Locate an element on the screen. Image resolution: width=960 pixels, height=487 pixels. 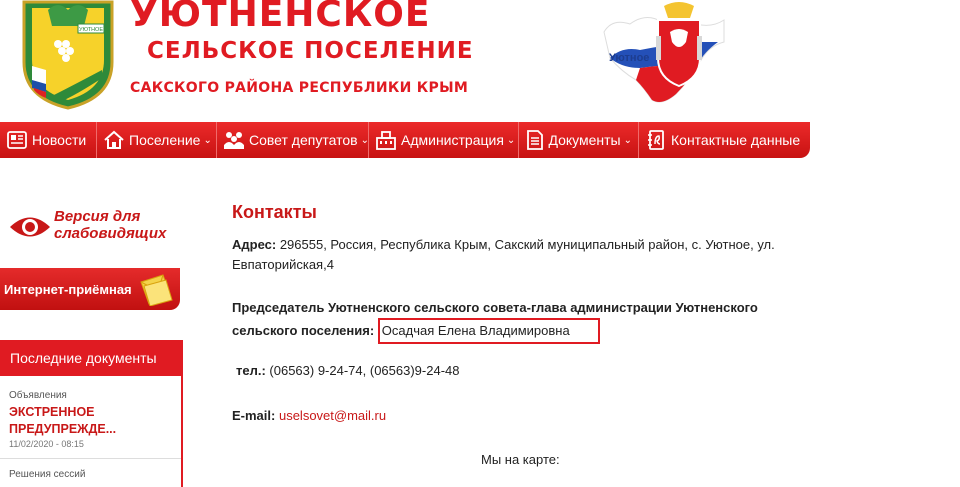
building-icon is located at coordinates (386, 140).